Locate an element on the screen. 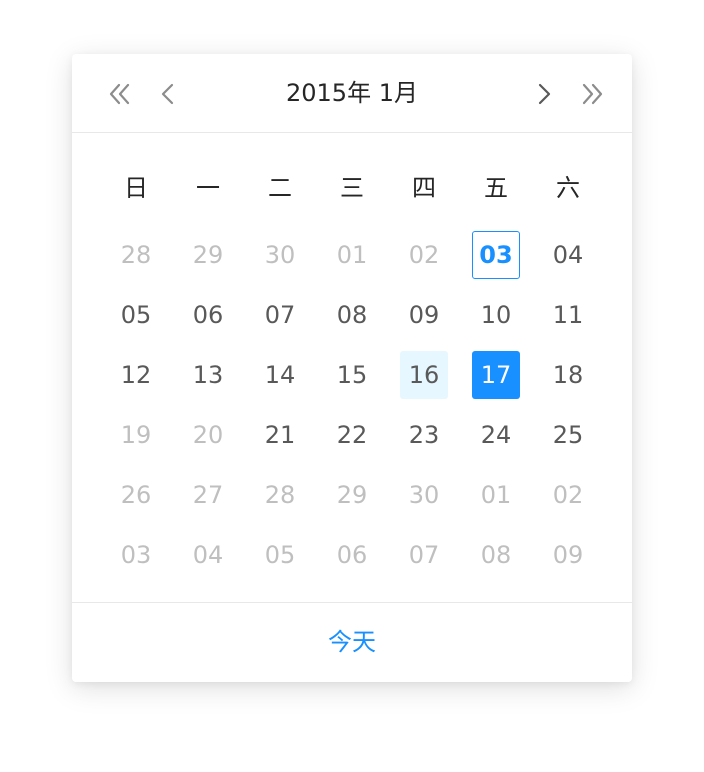  date-item: 10 is located at coordinates (496, 315).